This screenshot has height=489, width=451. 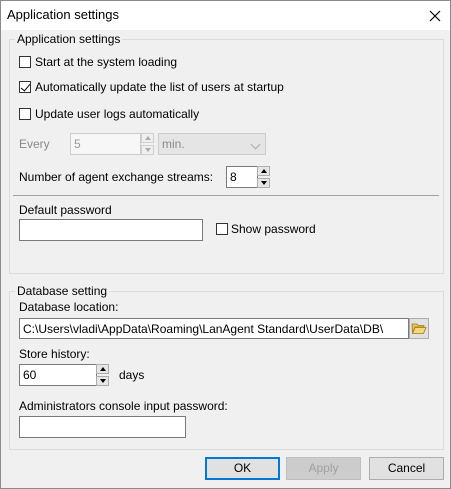 I want to click on history-spin-up, so click(x=102, y=369).